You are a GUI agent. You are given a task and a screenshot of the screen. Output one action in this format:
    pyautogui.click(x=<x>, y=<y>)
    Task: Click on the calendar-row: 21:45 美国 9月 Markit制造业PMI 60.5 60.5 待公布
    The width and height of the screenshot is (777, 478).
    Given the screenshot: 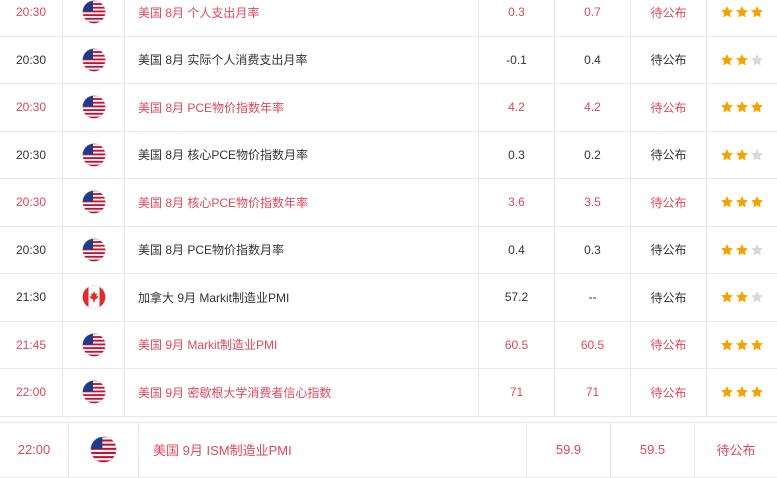 What is the action you would take?
    pyautogui.click(x=388, y=345)
    